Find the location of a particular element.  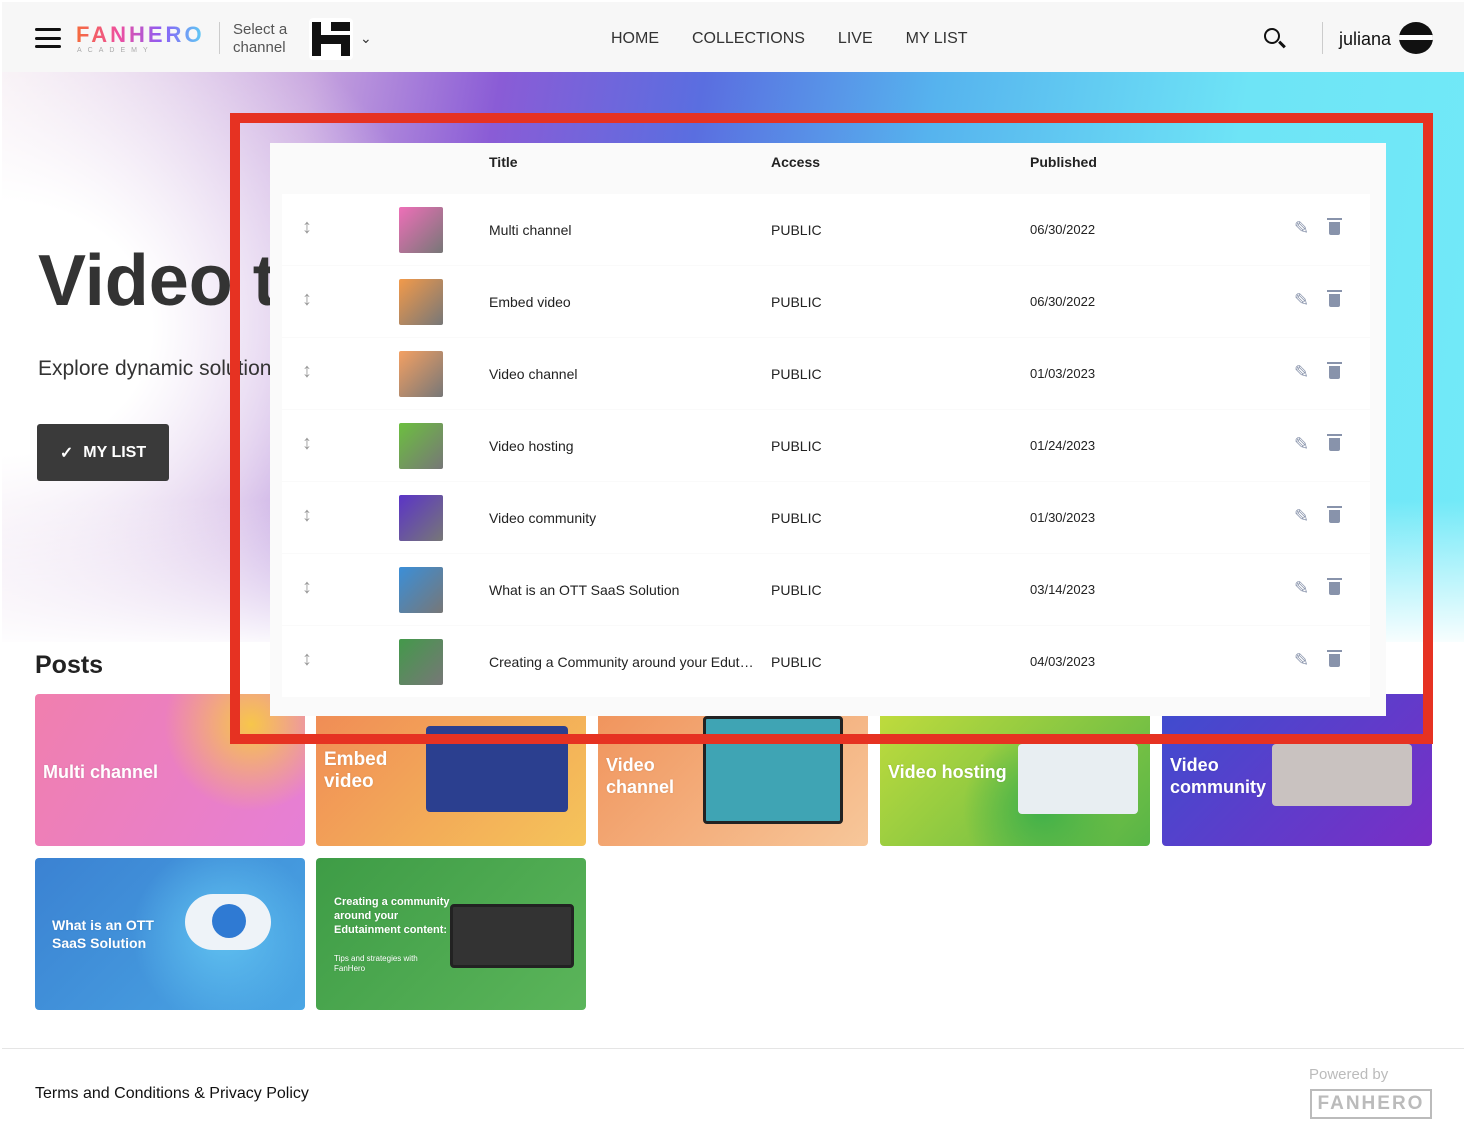

column-published: Published is located at coordinates (1063, 162).